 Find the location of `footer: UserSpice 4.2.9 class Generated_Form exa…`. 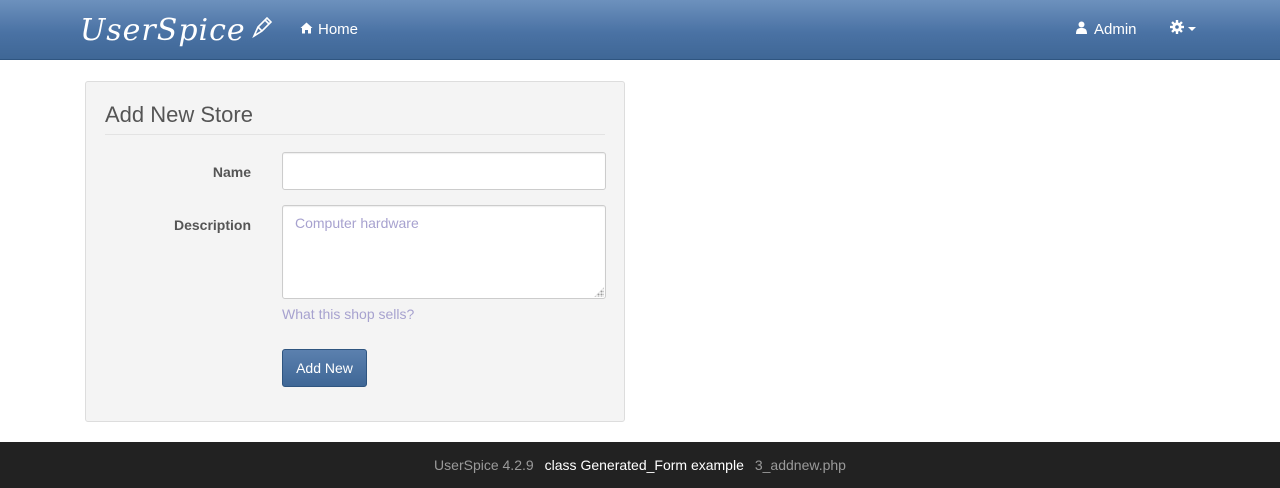

footer: UserSpice 4.2.9 class Generated_Form exa… is located at coordinates (640, 465).